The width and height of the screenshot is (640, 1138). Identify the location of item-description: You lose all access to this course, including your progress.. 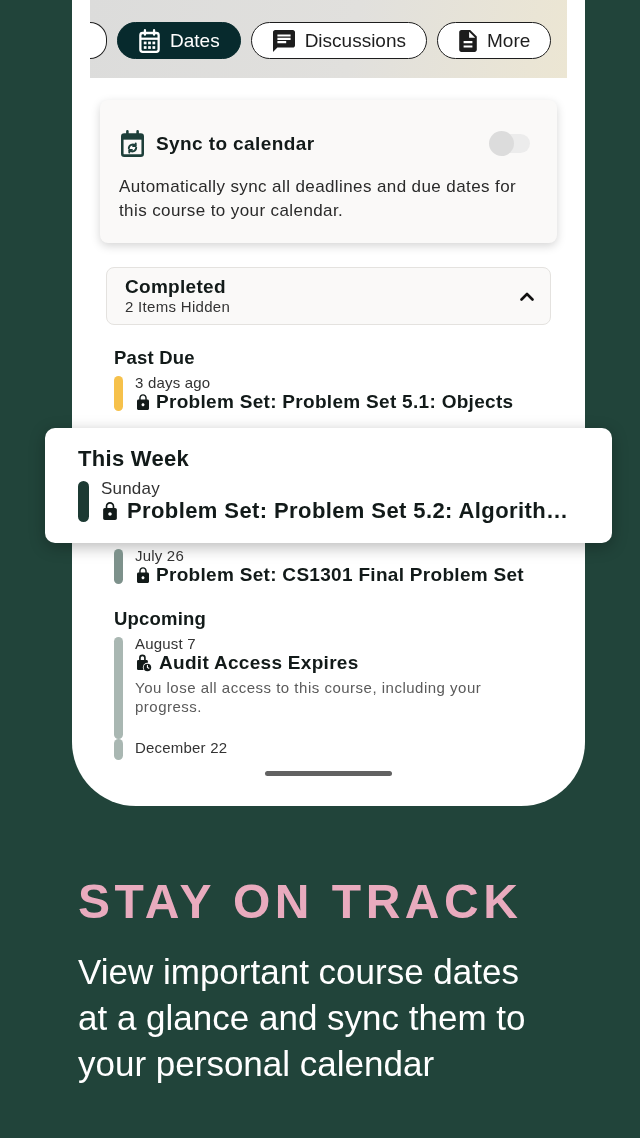
(309, 697).